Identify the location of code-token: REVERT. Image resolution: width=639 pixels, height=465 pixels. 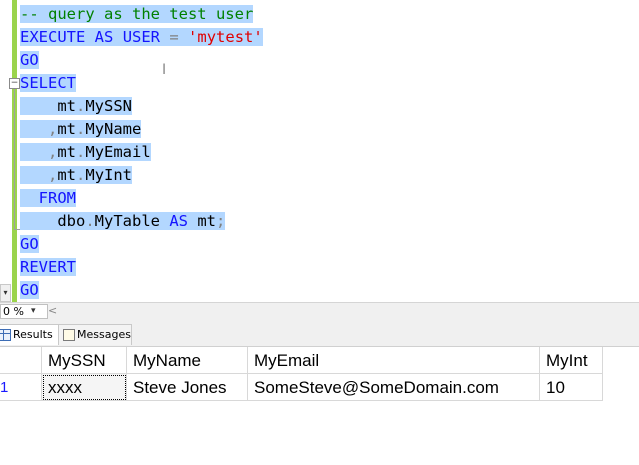
(48, 267).